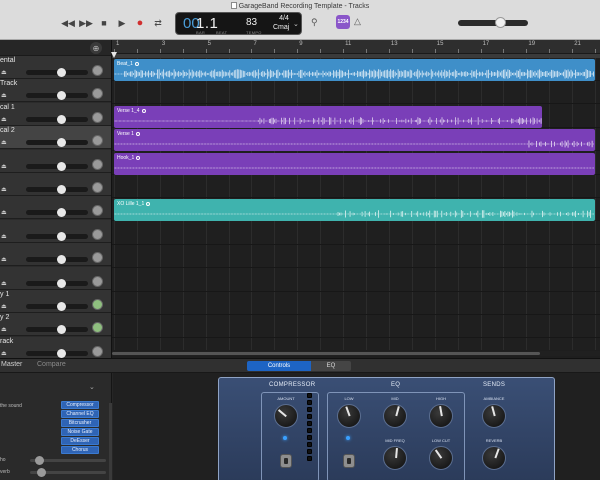 This screenshot has width=600, height=480. What do you see at coordinates (355, 210) in the screenshot?
I see `audio-region: XO Lille 1_1` at bounding box center [355, 210].